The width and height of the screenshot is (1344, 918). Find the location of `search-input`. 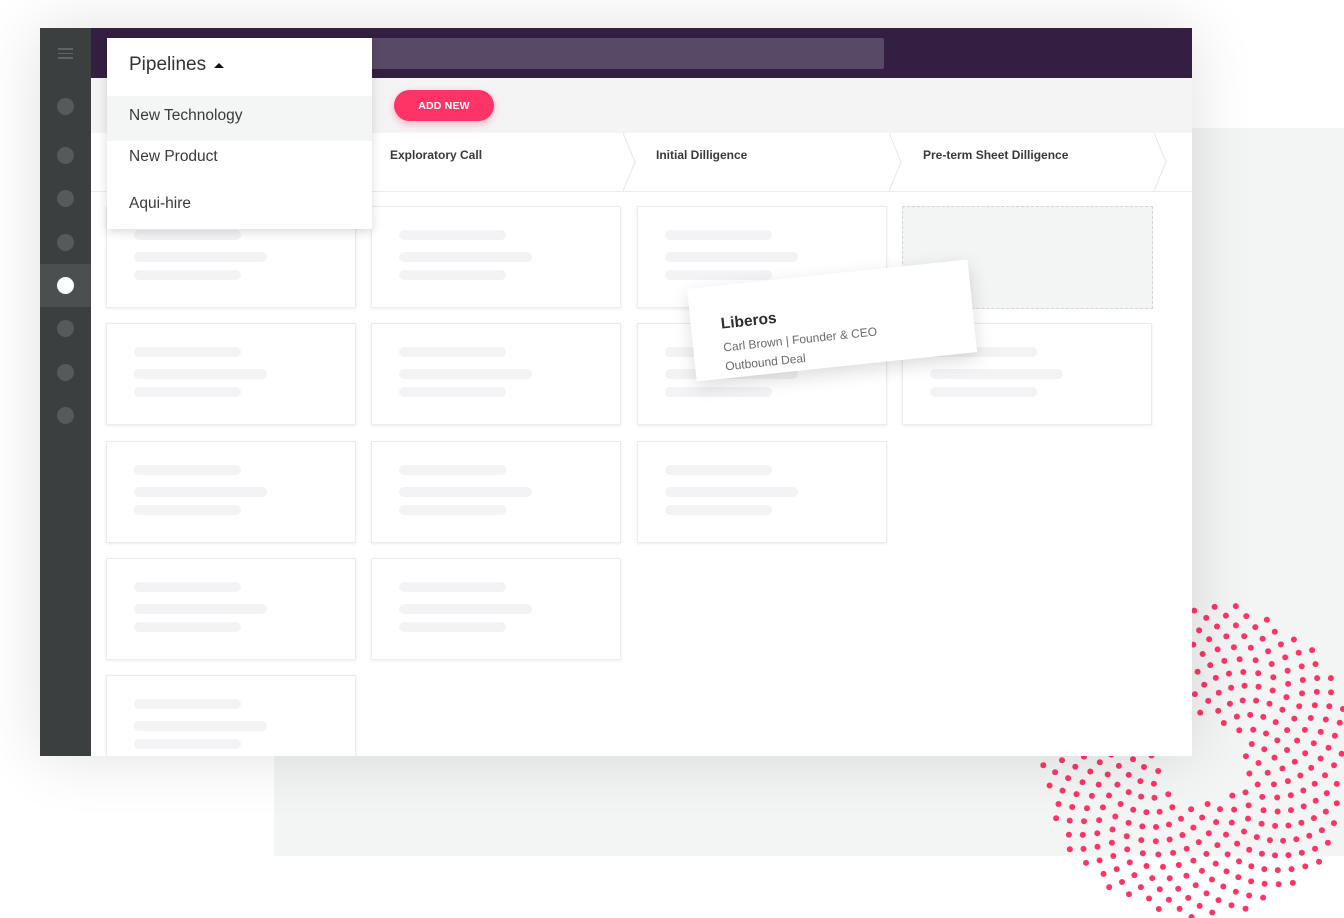

search-input is located at coordinates (625, 53).